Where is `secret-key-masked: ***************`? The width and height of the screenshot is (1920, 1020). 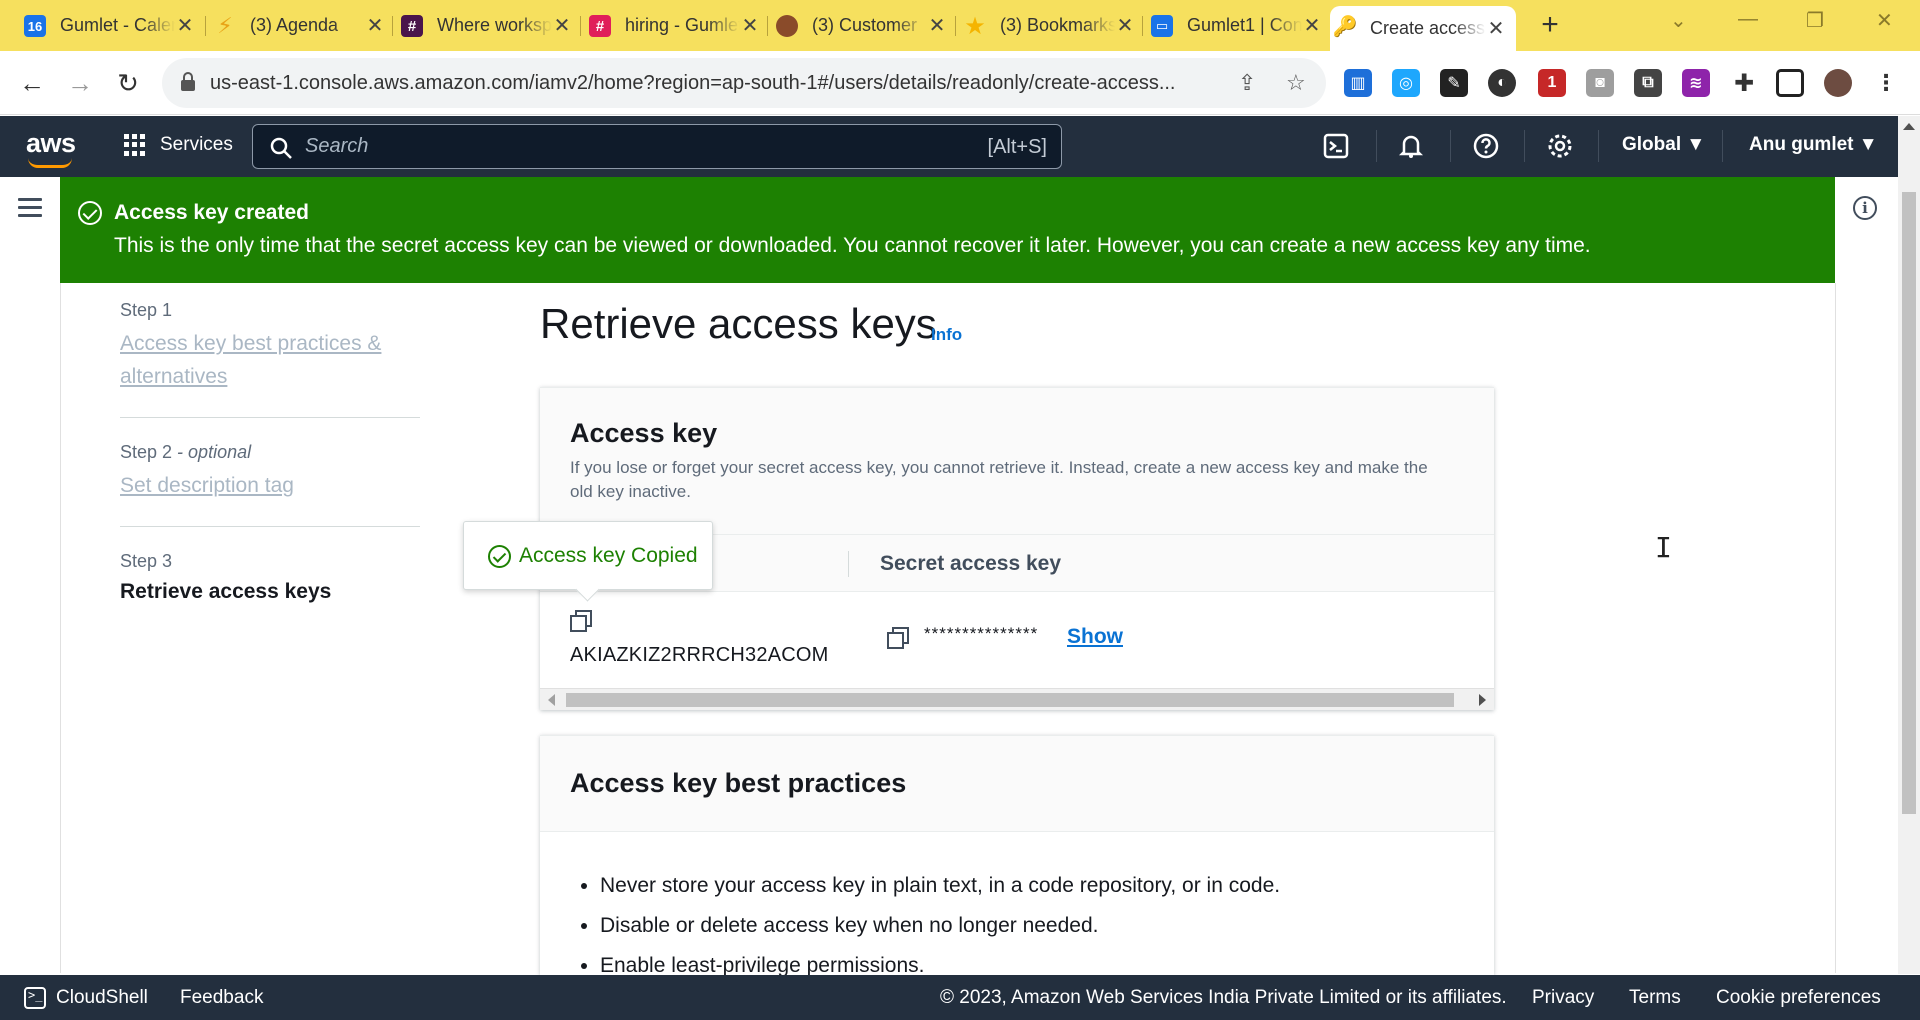
secret-key-masked: *************** is located at coordinates (981, 633).